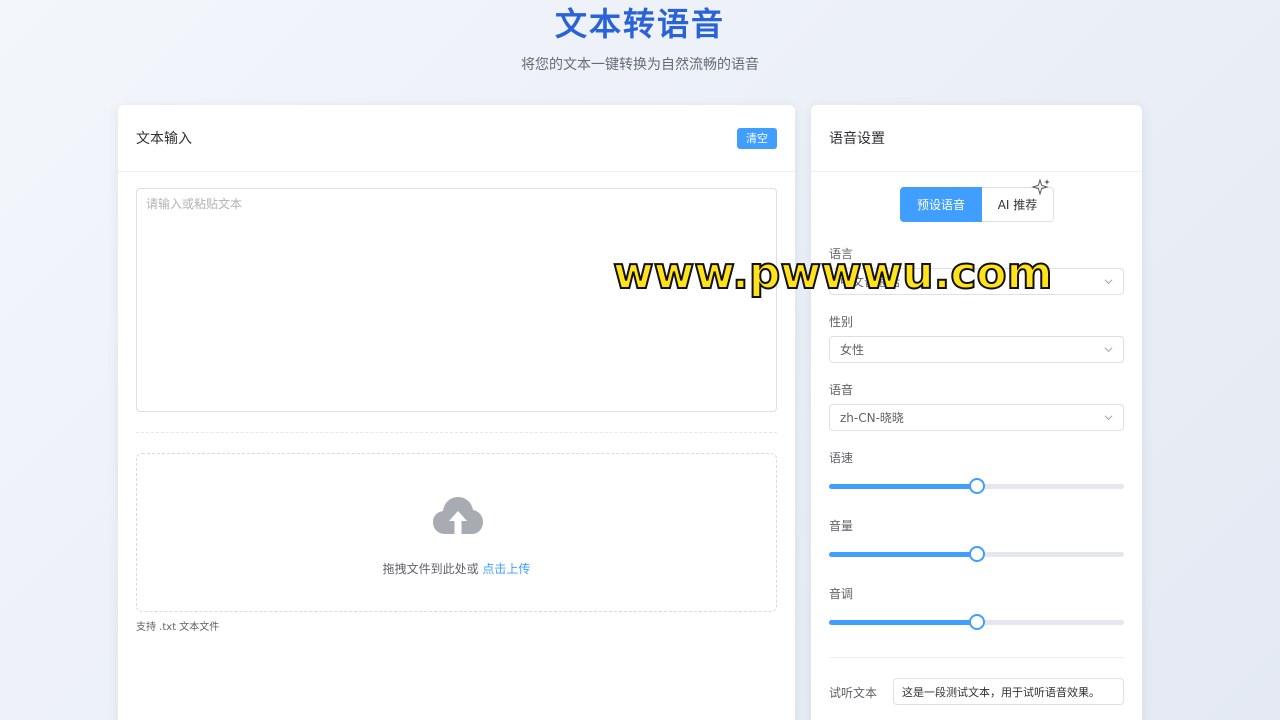  What do you see at coordinates (976, 138) in the screenshot?
I see `voice-settings-header: 语音设置` at bounding box center [976, 138].